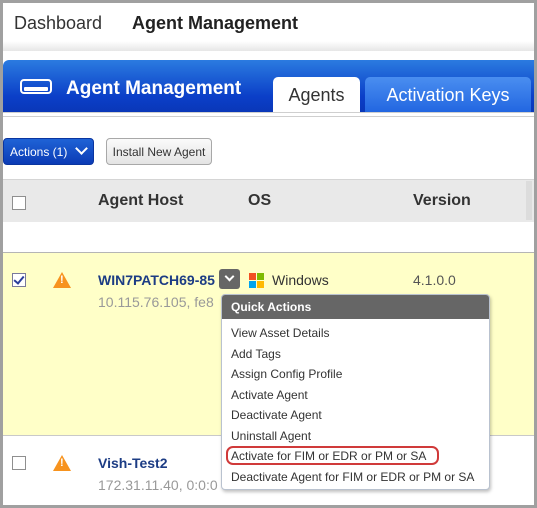  I want to click on agent-version: 4.1.0.0, so click(434, 280).